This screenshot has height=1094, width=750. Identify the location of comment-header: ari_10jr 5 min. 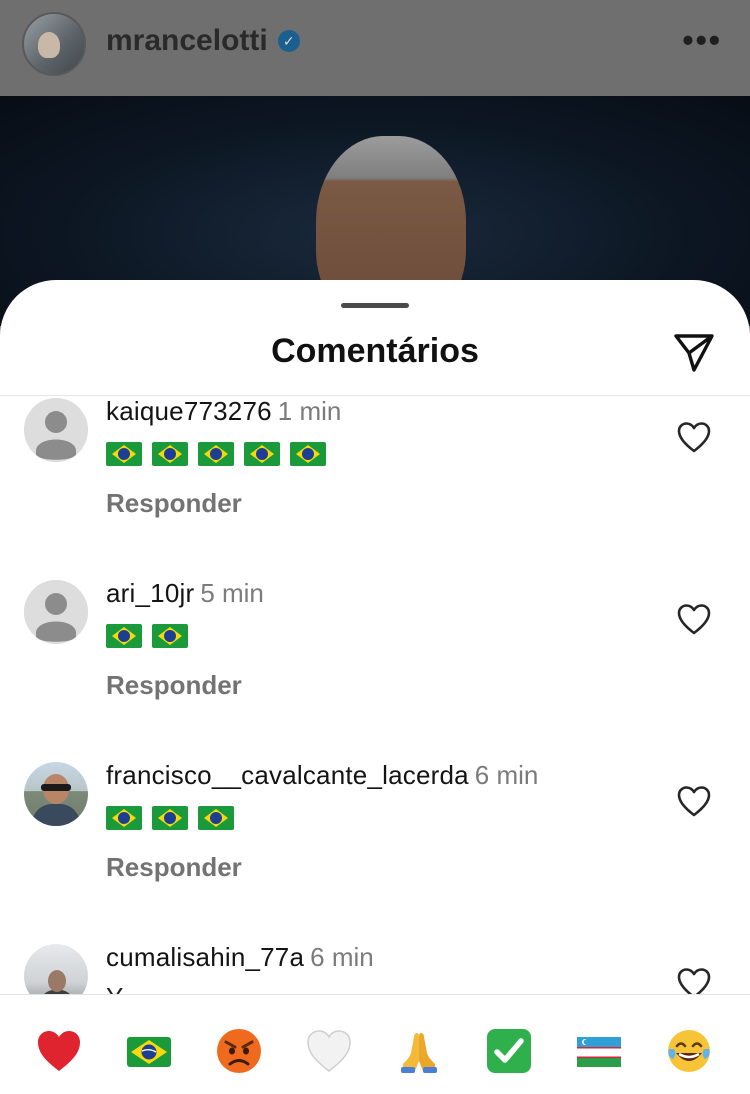
(185, 593).